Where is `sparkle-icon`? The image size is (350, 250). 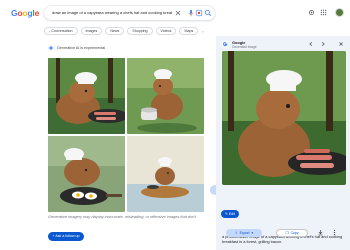 sparkle-icon is located at coordinates (51, 48).